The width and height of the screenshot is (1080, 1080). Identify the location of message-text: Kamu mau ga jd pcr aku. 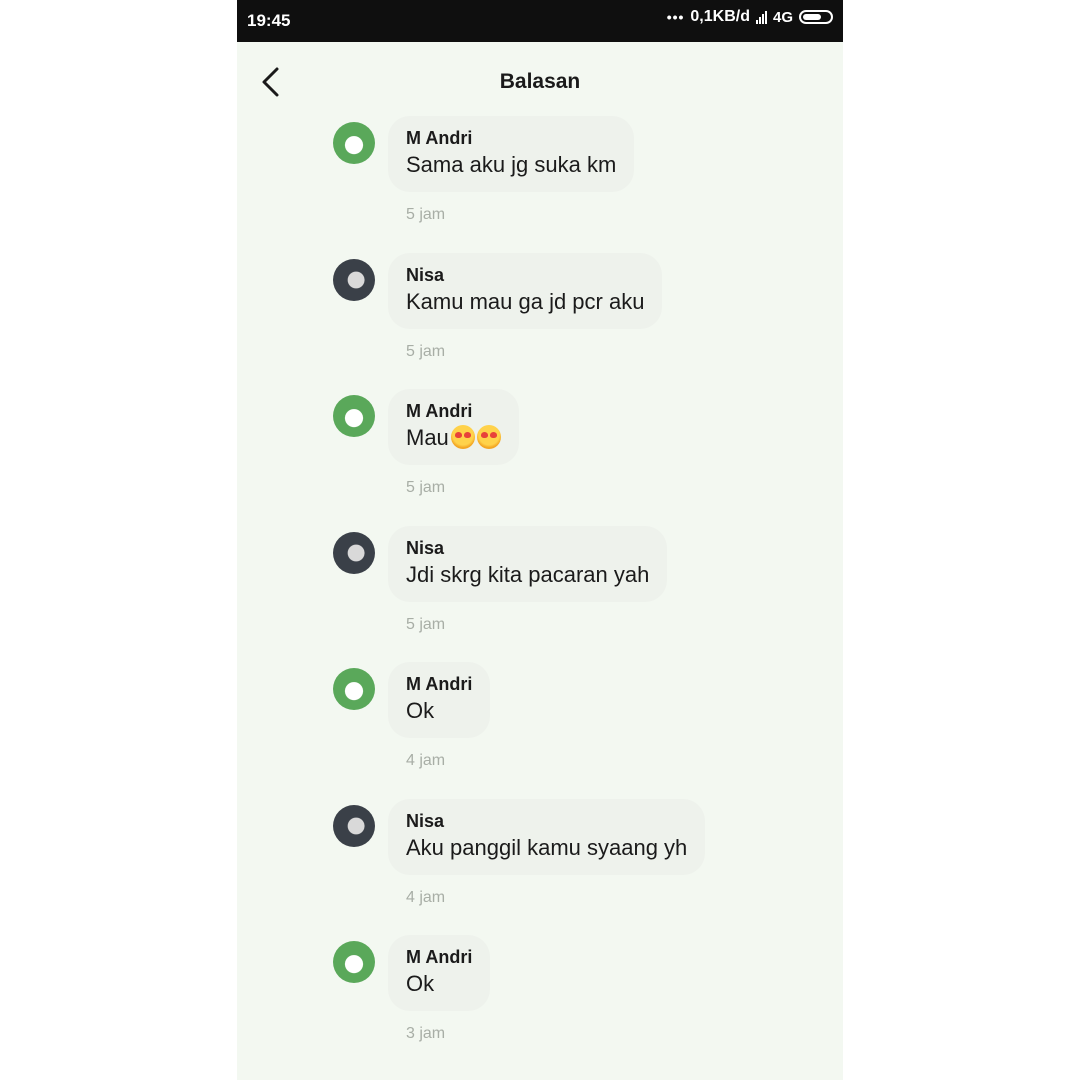
(525, 301).